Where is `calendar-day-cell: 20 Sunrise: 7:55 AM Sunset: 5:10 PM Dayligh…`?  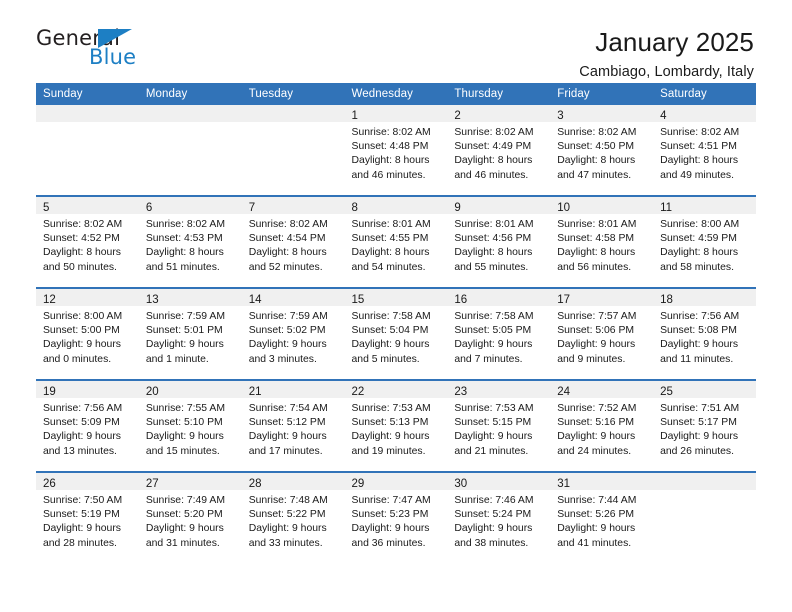
calendar-day-cell: 20 Sunrise: 7:55 AM Sunset: 5:10 PM Dayligh… is located at coordinates (190, 425).